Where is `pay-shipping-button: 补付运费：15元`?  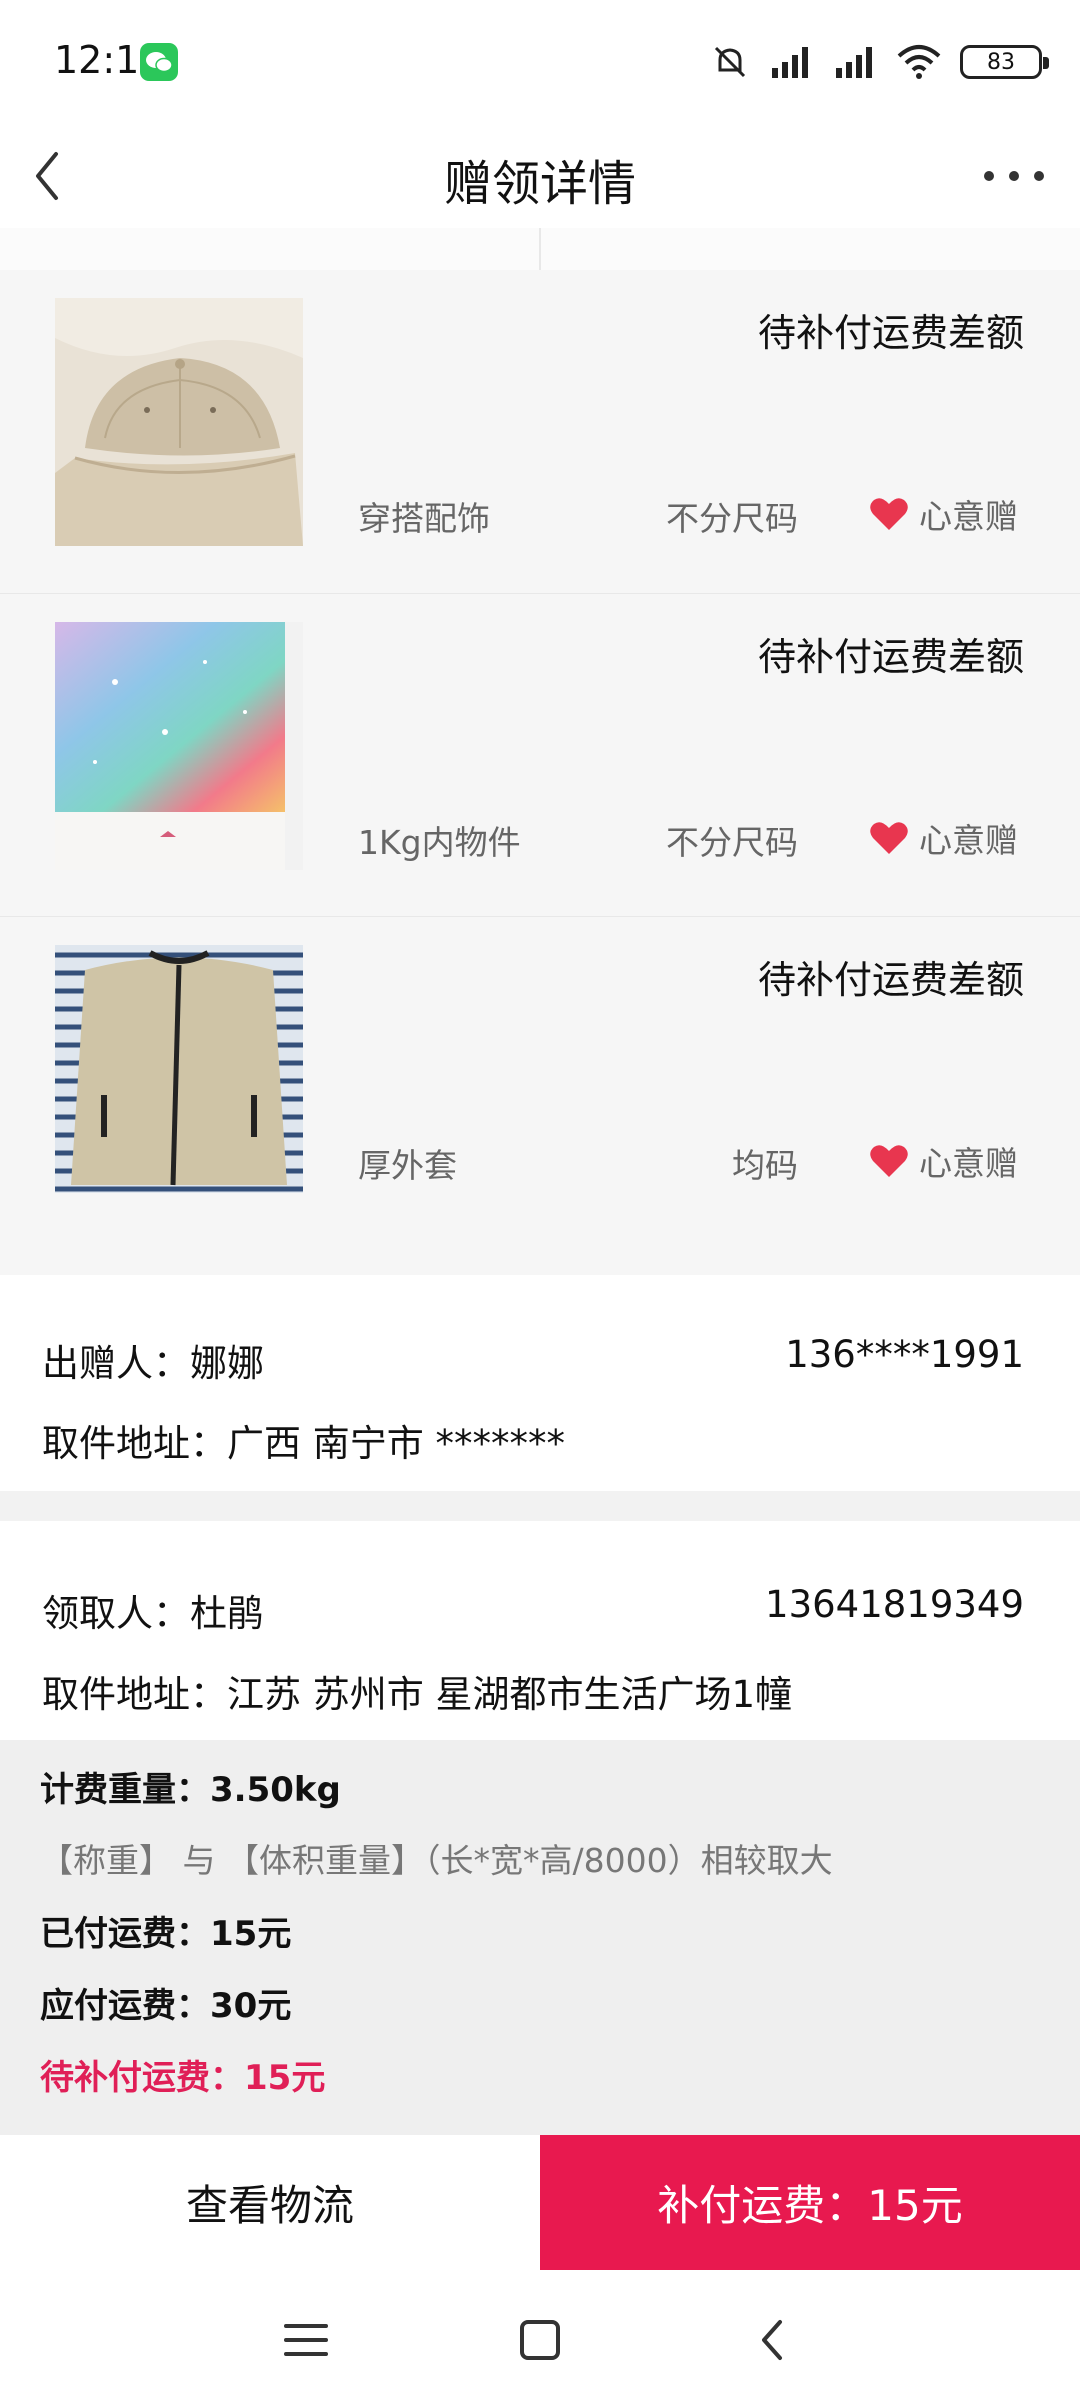 pay-shipping-button: 补付运费：15元 is located at coordinates (810, 2202).